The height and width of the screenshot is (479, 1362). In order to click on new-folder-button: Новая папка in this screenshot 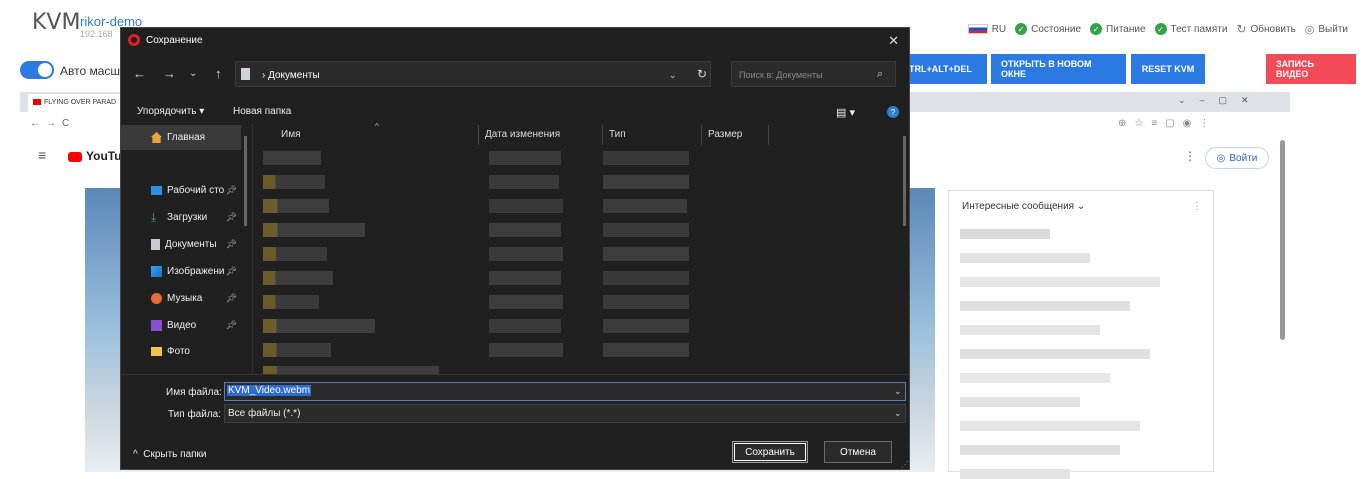, I will do `click(262, 111)`.